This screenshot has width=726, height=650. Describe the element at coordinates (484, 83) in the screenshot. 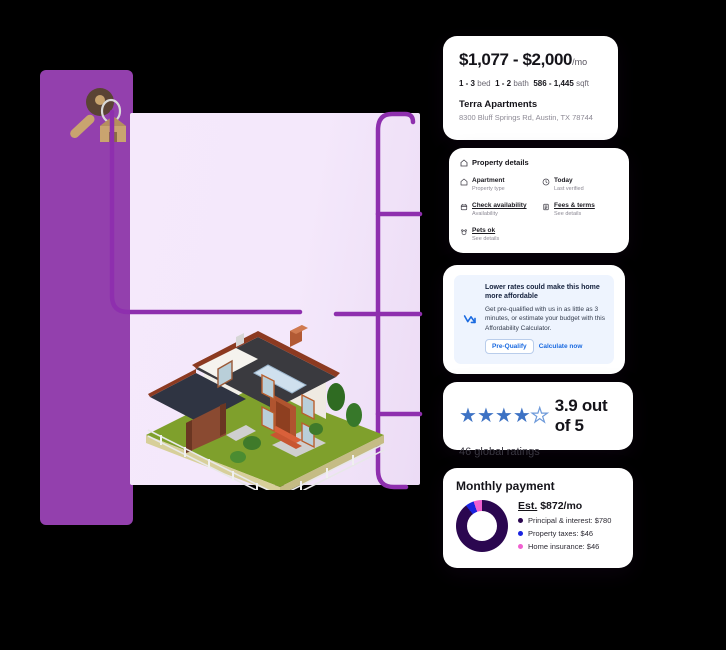

I see `bed-label: bed` at that location.